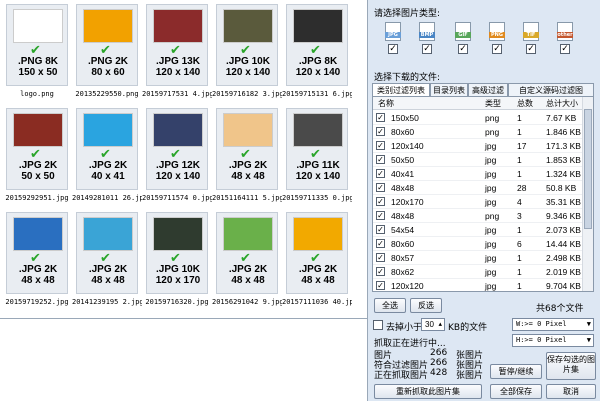 This screenshot has height=401, width=600. What do you see at coordinates (426, 305) in the screenshot?
I see `invert-selection-button: 反选` at bounding box center [426, 305].